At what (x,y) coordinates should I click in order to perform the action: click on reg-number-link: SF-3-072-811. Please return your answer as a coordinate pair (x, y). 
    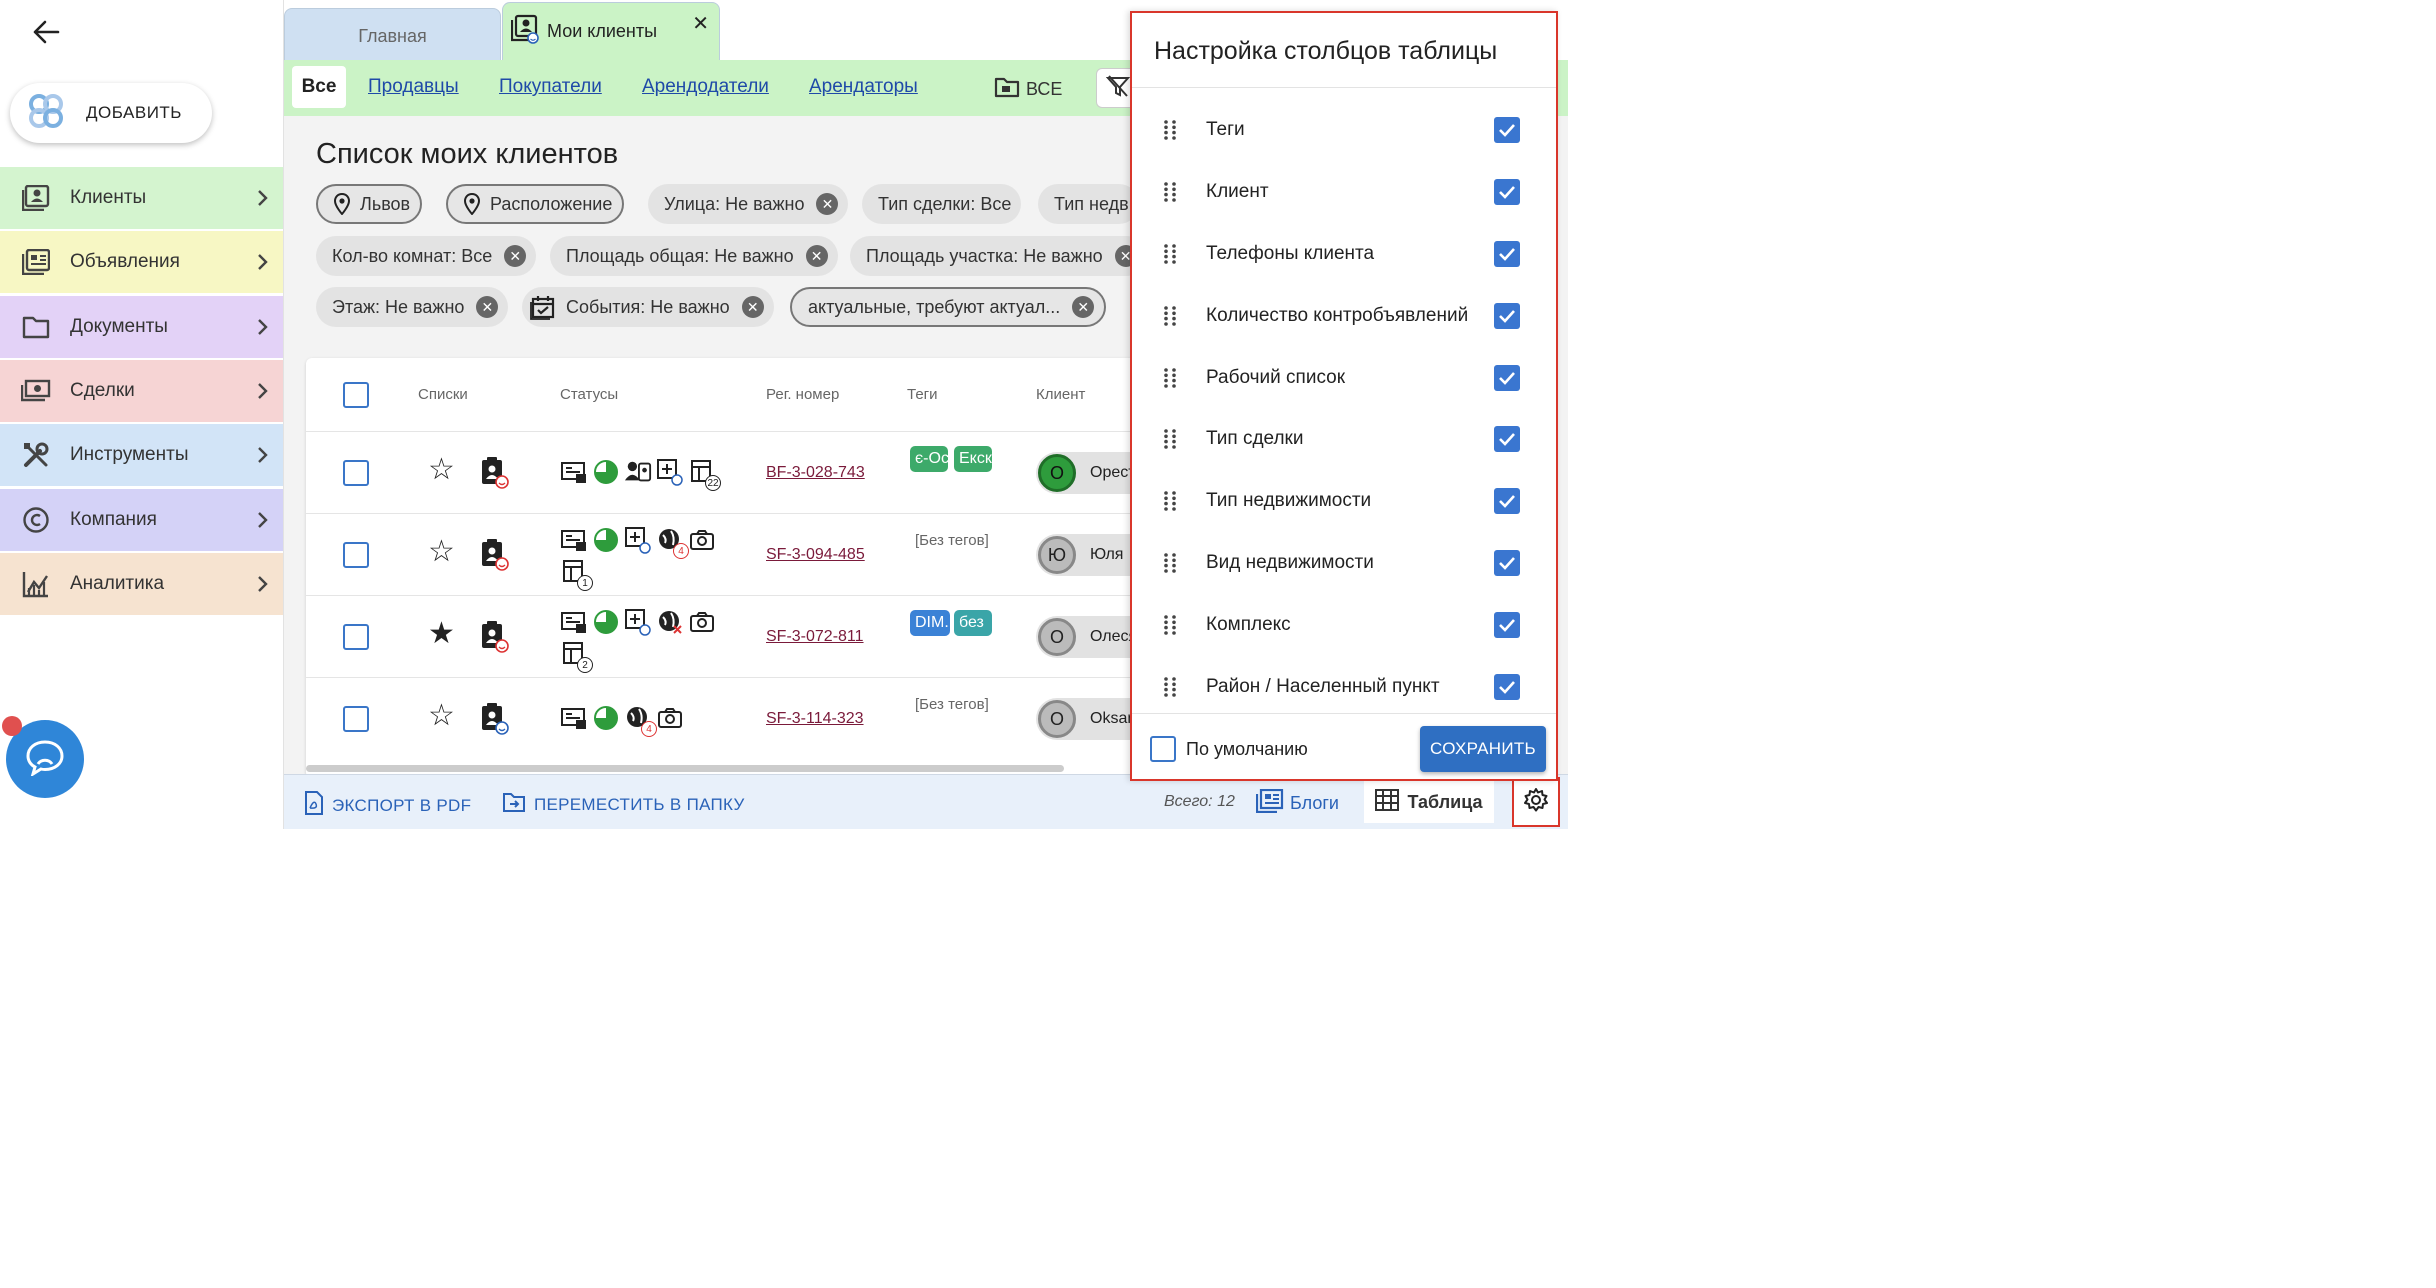
    Looking at the image, I should click on (815, 637).